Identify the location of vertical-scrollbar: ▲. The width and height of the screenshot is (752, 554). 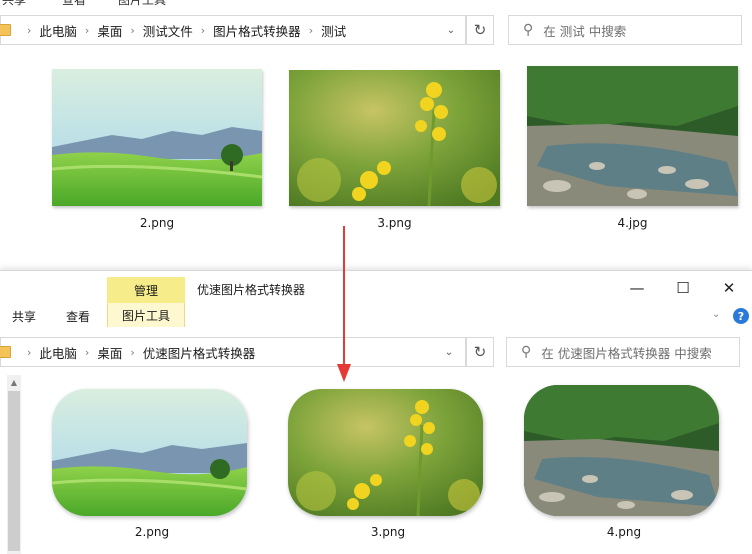
(14, 464).